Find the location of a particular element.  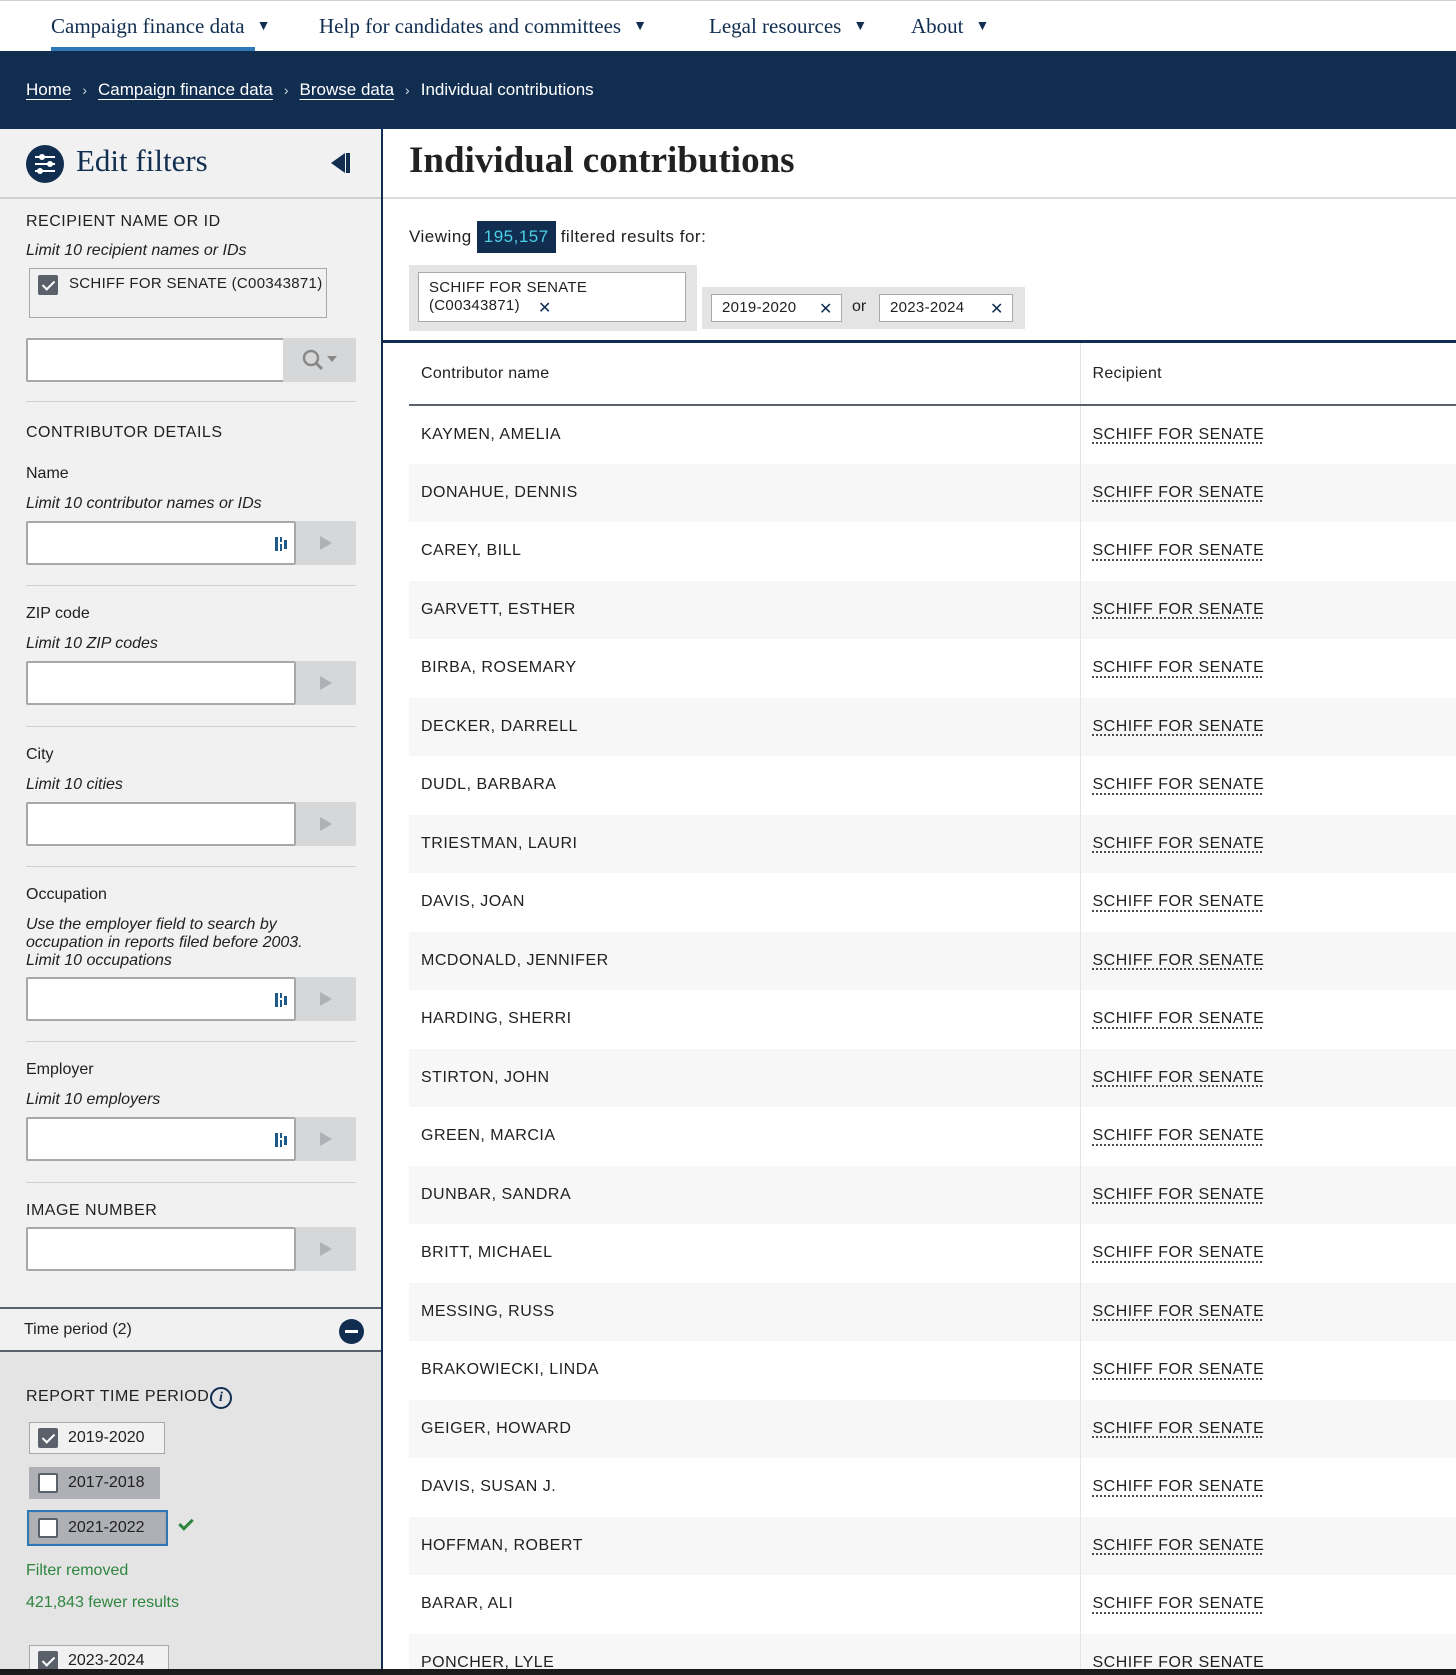

nav-legal-resources: Legal resources ▼ is located at coordinates (788, 26).